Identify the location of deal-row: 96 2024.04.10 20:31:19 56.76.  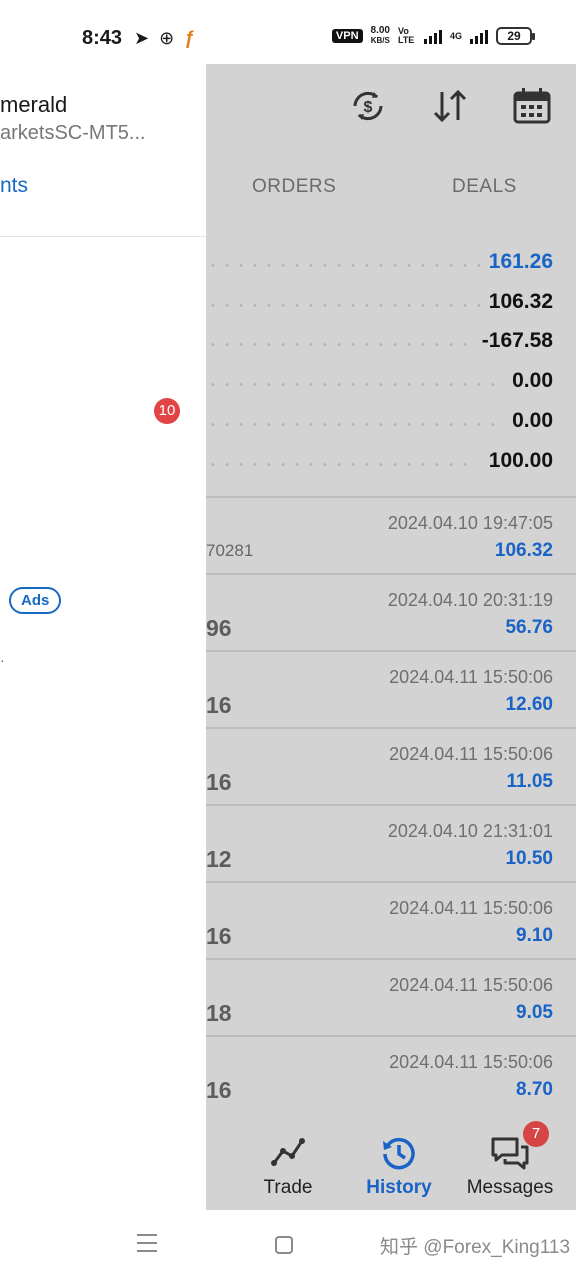
(391, 613).